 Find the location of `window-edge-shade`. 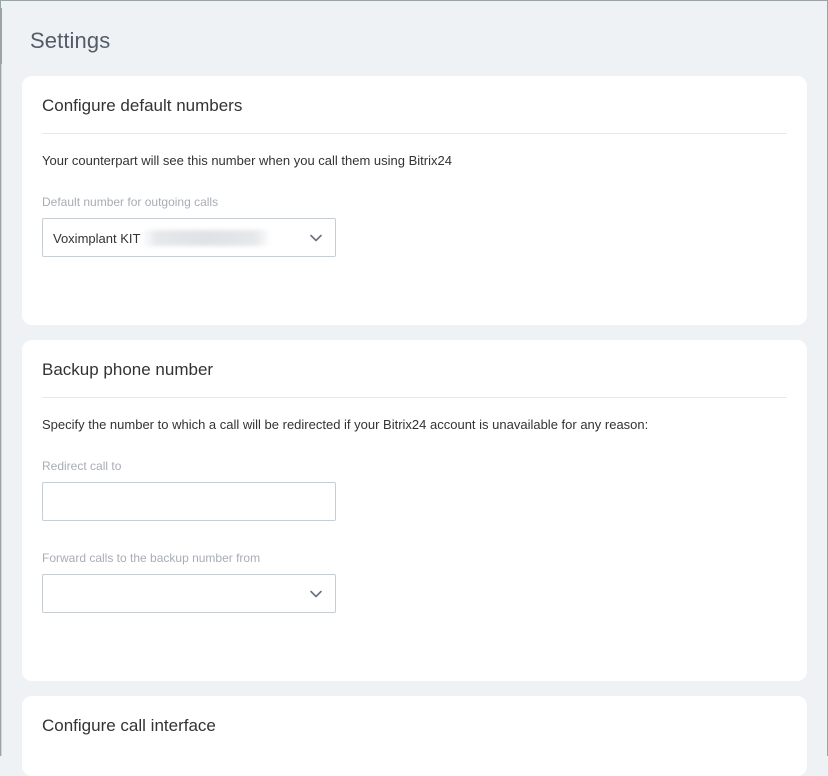

window-edge-shade is located at coordinates (1, 410).